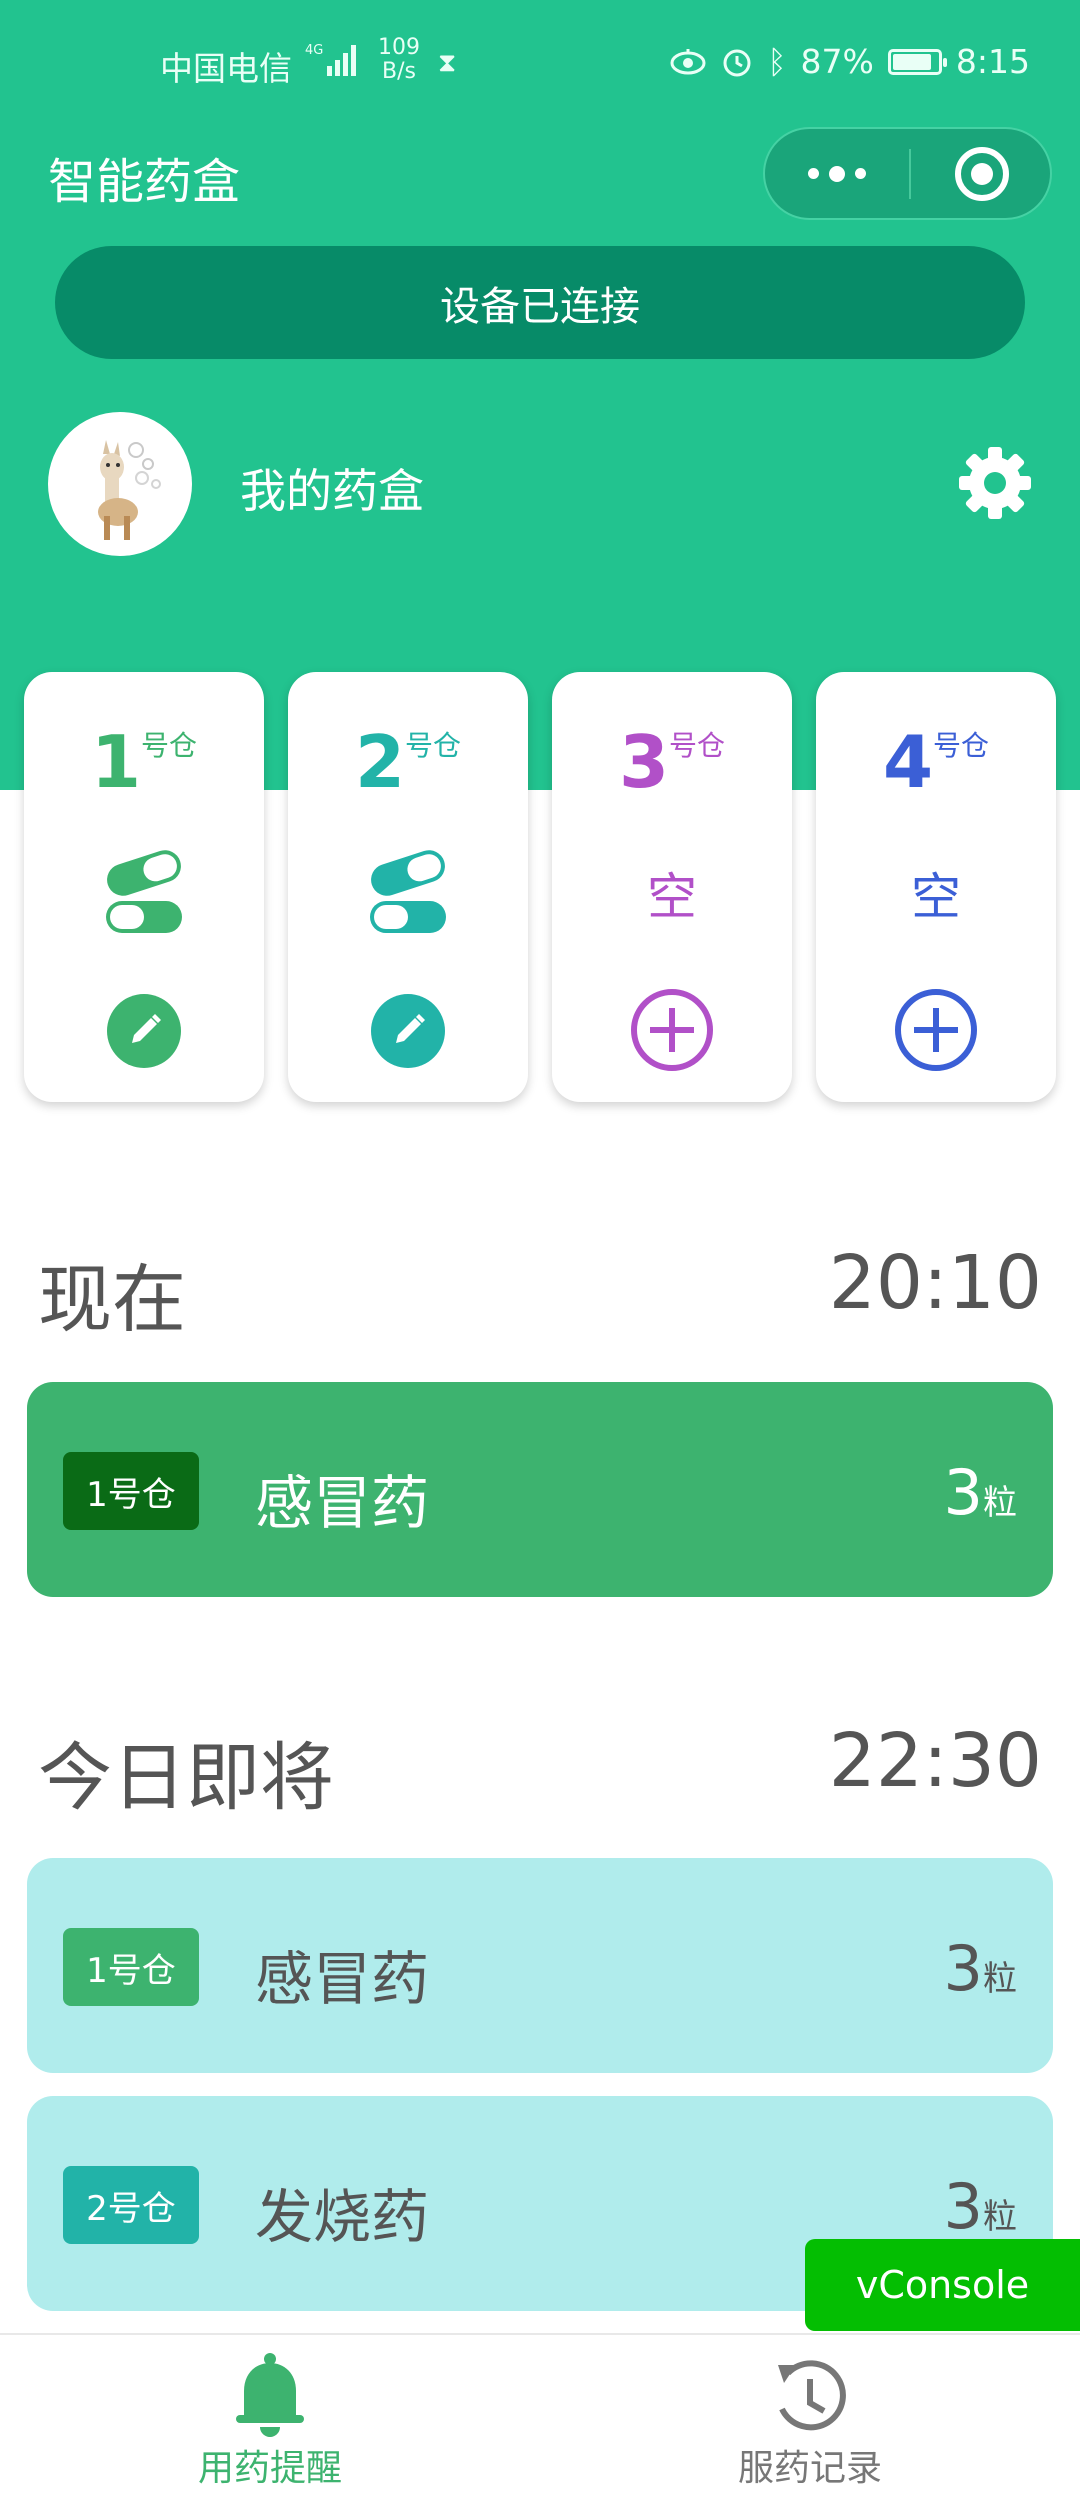  I want to click on bin-card-4: 4号仓 空, so click(936, 887).